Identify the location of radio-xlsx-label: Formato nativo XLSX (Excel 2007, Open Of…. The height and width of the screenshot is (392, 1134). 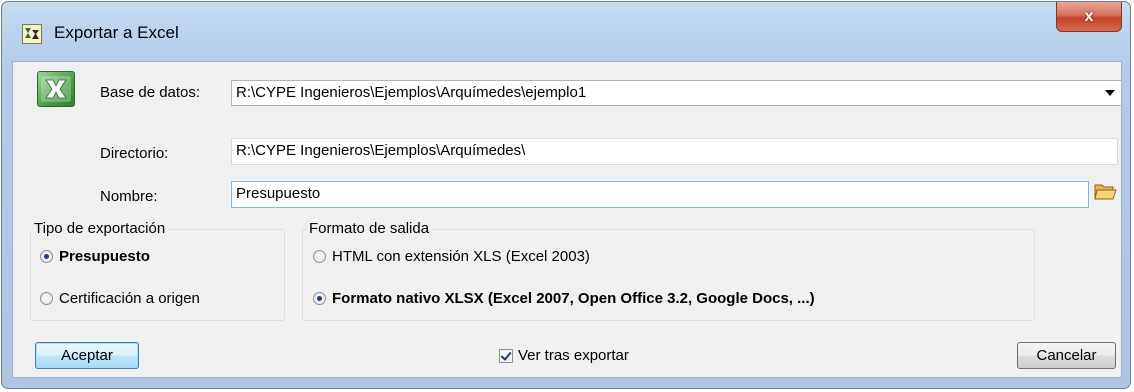
(573, 298).